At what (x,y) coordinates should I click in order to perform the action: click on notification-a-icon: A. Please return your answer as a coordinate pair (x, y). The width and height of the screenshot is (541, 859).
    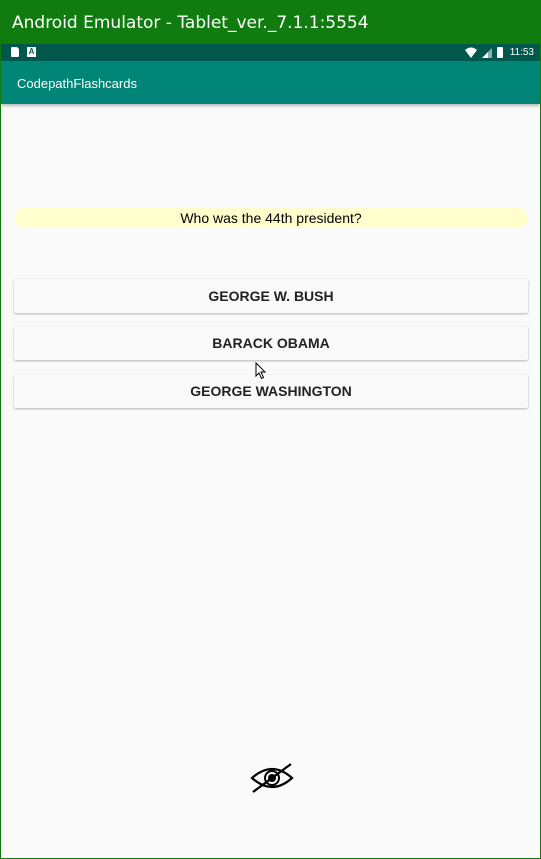
    Looking at the image, I should click on (31, 52).